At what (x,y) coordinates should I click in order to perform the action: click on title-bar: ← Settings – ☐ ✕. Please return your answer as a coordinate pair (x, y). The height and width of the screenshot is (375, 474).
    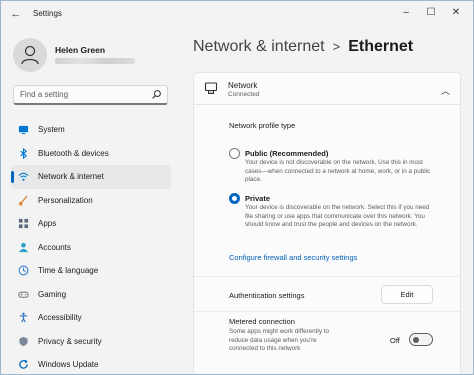
    Looking at the image, I should click on (237, 14).